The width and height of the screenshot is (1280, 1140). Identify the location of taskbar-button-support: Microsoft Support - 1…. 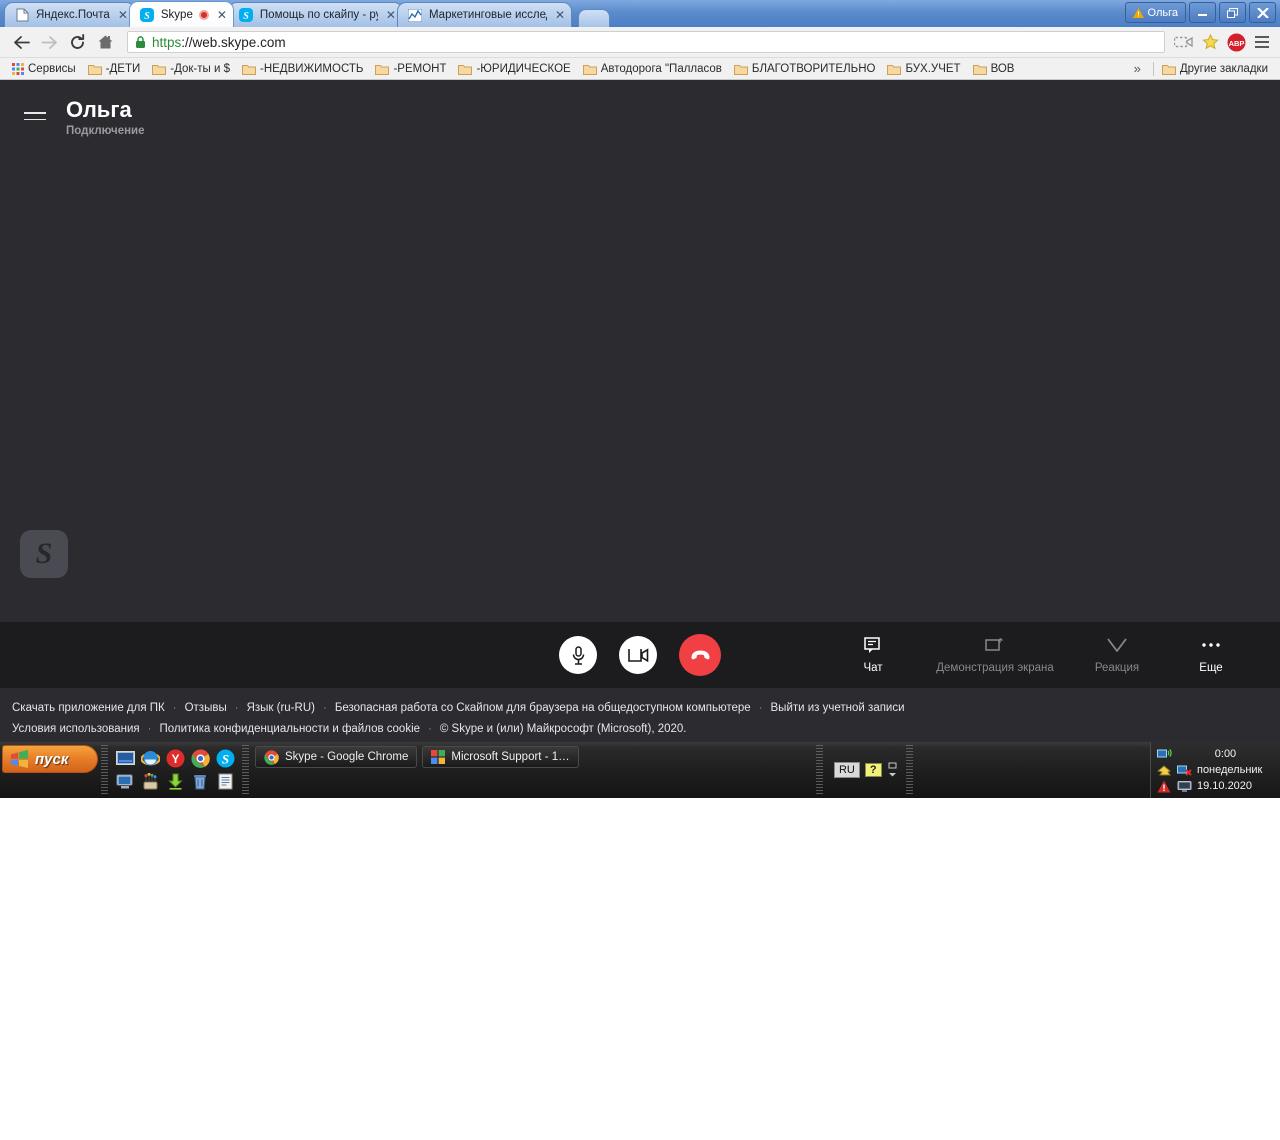
(500, 757).